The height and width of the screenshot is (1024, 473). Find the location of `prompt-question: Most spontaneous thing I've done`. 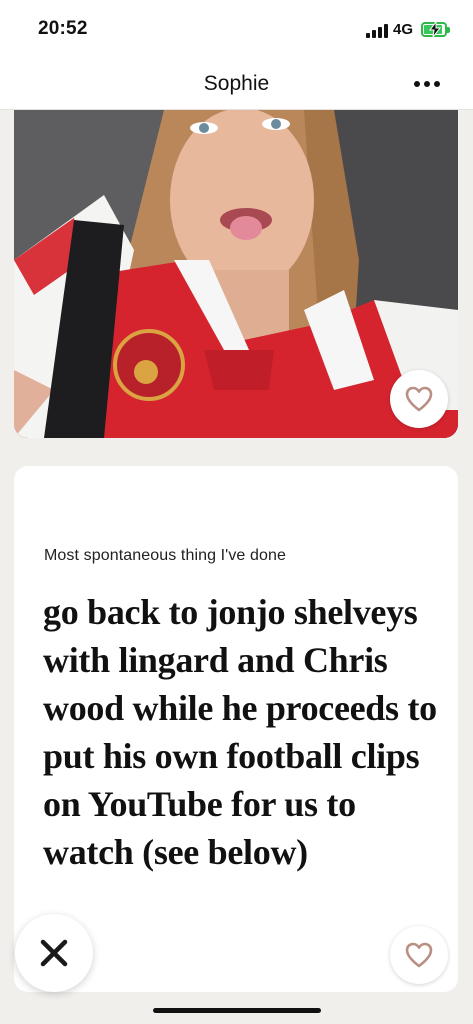

prompt-question: Most spontaneous thing I've done is located at coordinates (165, 555).